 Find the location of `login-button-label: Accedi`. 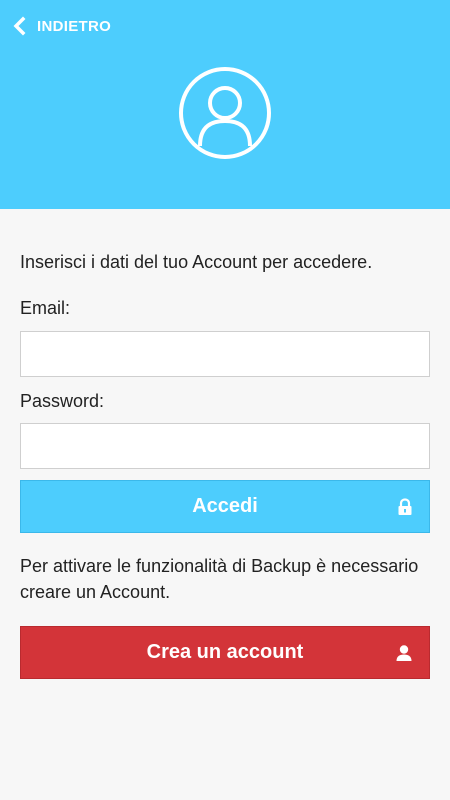

login-button-label: Accedi is located at coordinates (225, 506).